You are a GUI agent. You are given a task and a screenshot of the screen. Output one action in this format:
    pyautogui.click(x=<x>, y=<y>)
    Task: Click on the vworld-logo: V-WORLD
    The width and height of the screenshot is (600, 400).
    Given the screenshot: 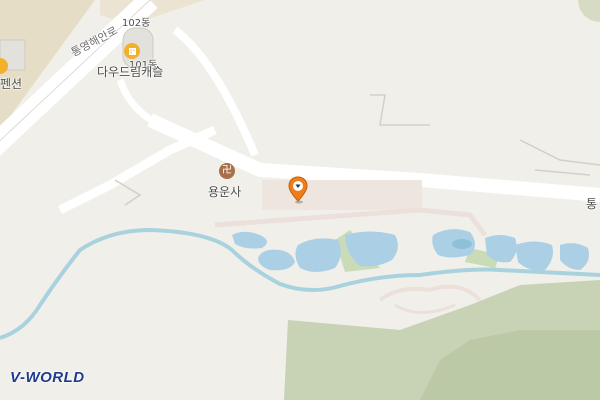 What is the action you would take?
    pyautogui.click(x=47, y=377)
    